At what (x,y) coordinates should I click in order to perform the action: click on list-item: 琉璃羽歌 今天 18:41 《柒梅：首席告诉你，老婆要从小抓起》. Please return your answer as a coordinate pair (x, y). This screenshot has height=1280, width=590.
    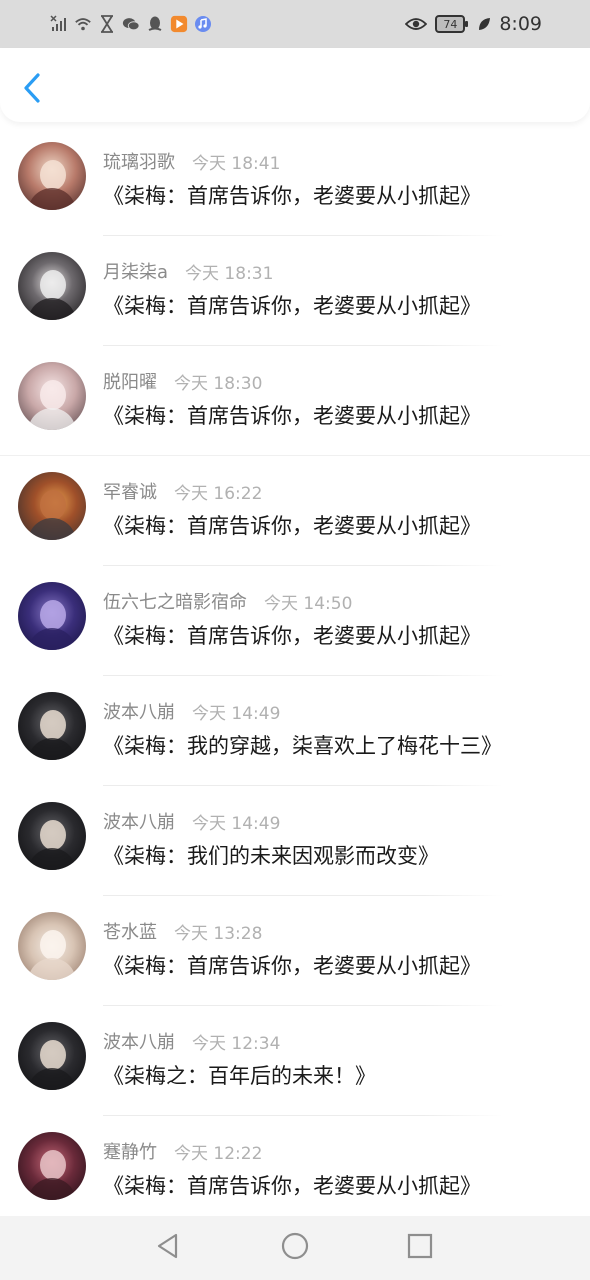
    Looking at the image, I should click on (295, 181).